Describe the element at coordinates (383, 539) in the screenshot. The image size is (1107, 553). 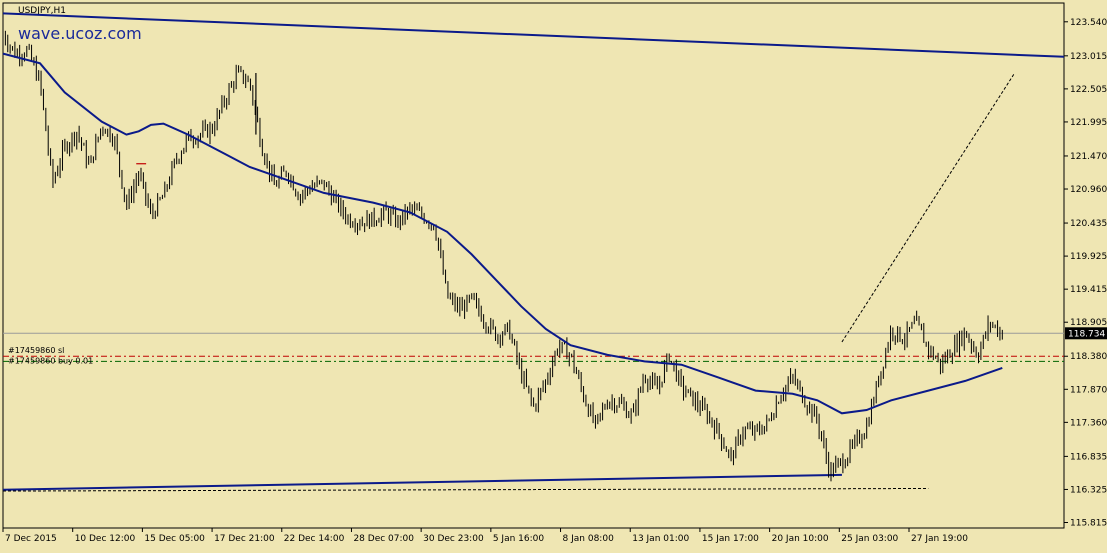
I see `x-tick-label: 28 Dec 07:00` at that location.